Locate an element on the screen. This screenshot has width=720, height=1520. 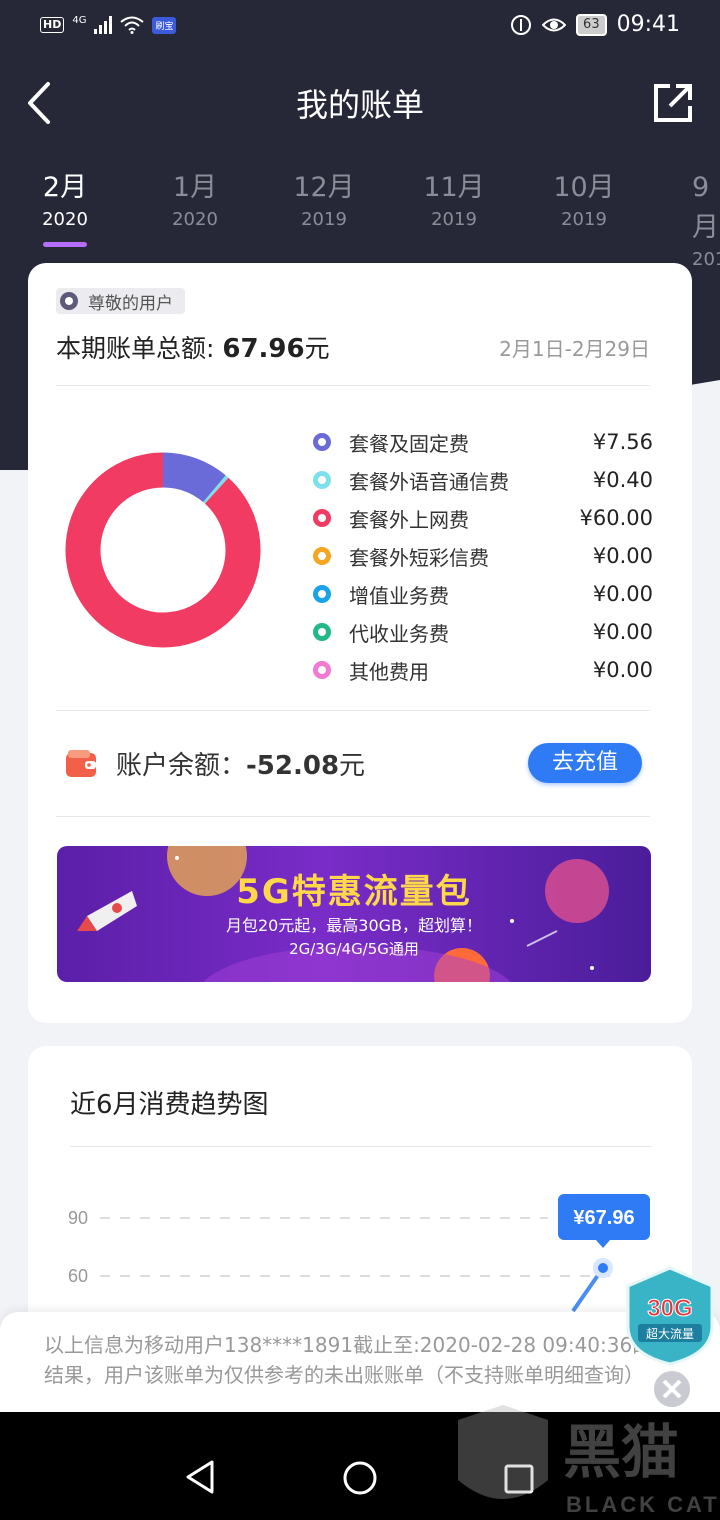
fee-donut-chart is located at coordinates (163, 550).